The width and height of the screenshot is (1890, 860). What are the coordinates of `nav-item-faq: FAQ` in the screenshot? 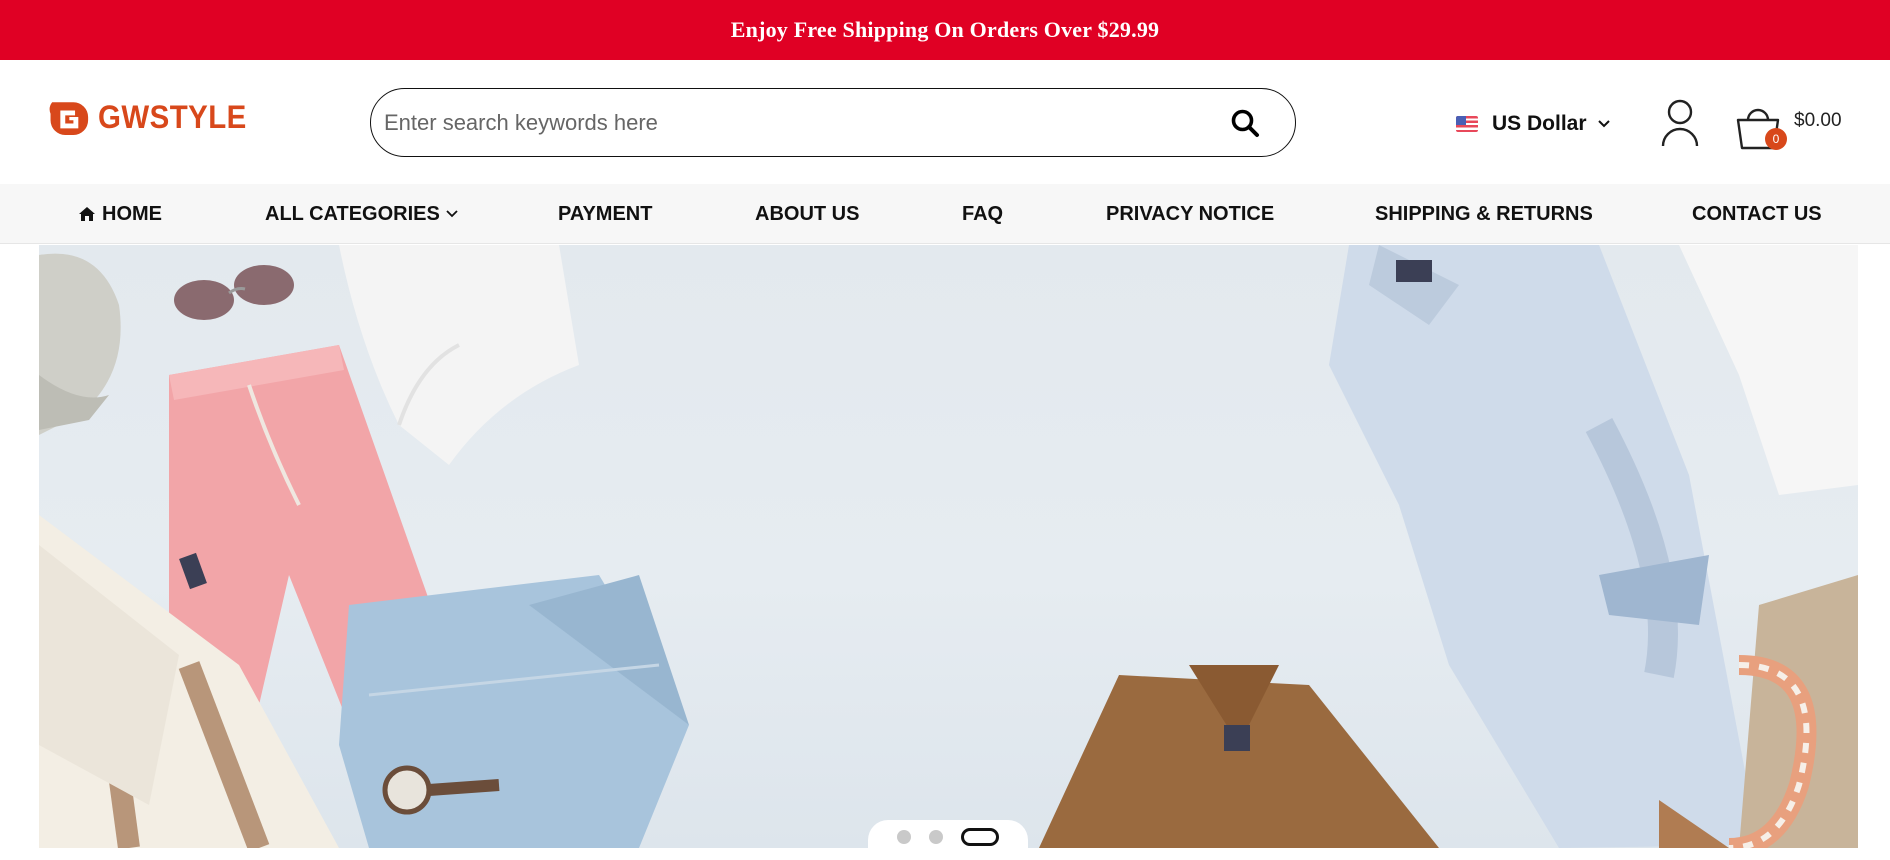 It's located at (982, 214).